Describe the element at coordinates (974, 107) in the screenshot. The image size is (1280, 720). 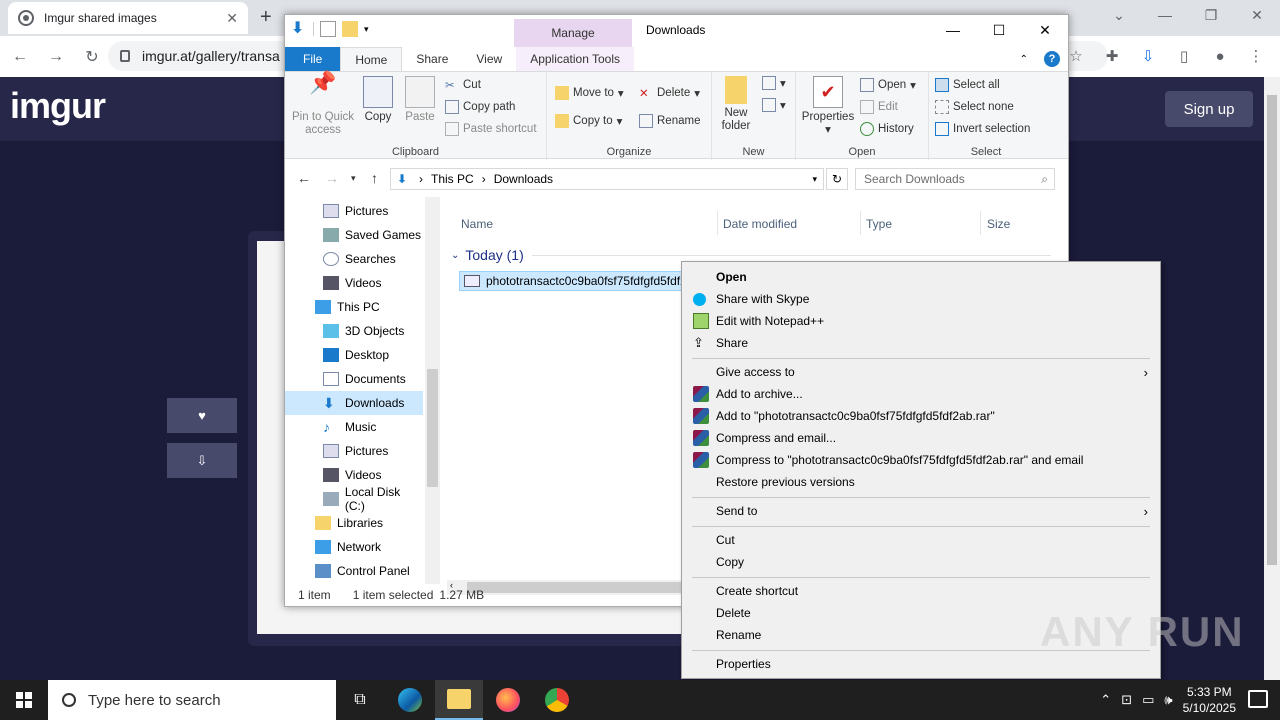
I see `select-none-button: Select none` at that location.